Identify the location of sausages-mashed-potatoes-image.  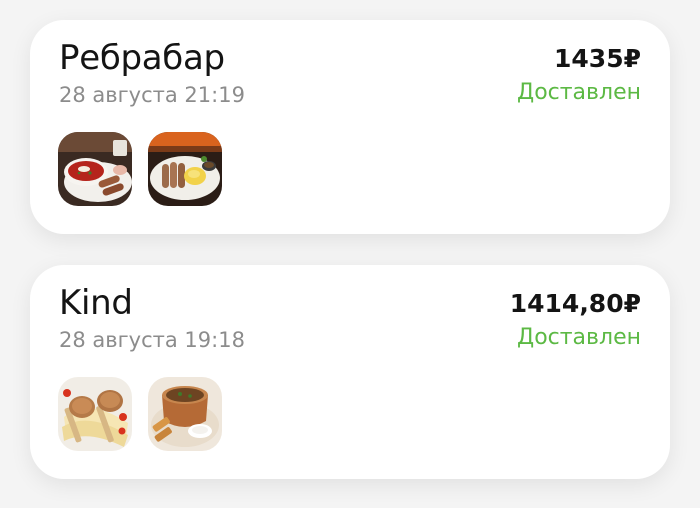
(185, 169).